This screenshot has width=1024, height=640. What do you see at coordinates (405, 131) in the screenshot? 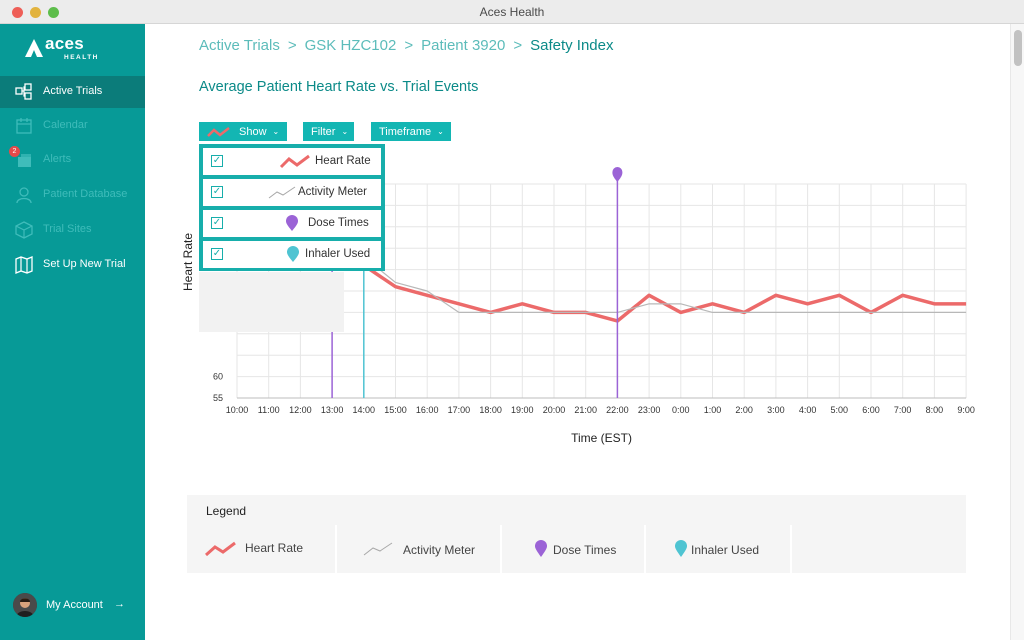
I see `timeframe-label: Timeframe` at bounding box center [405, 131].